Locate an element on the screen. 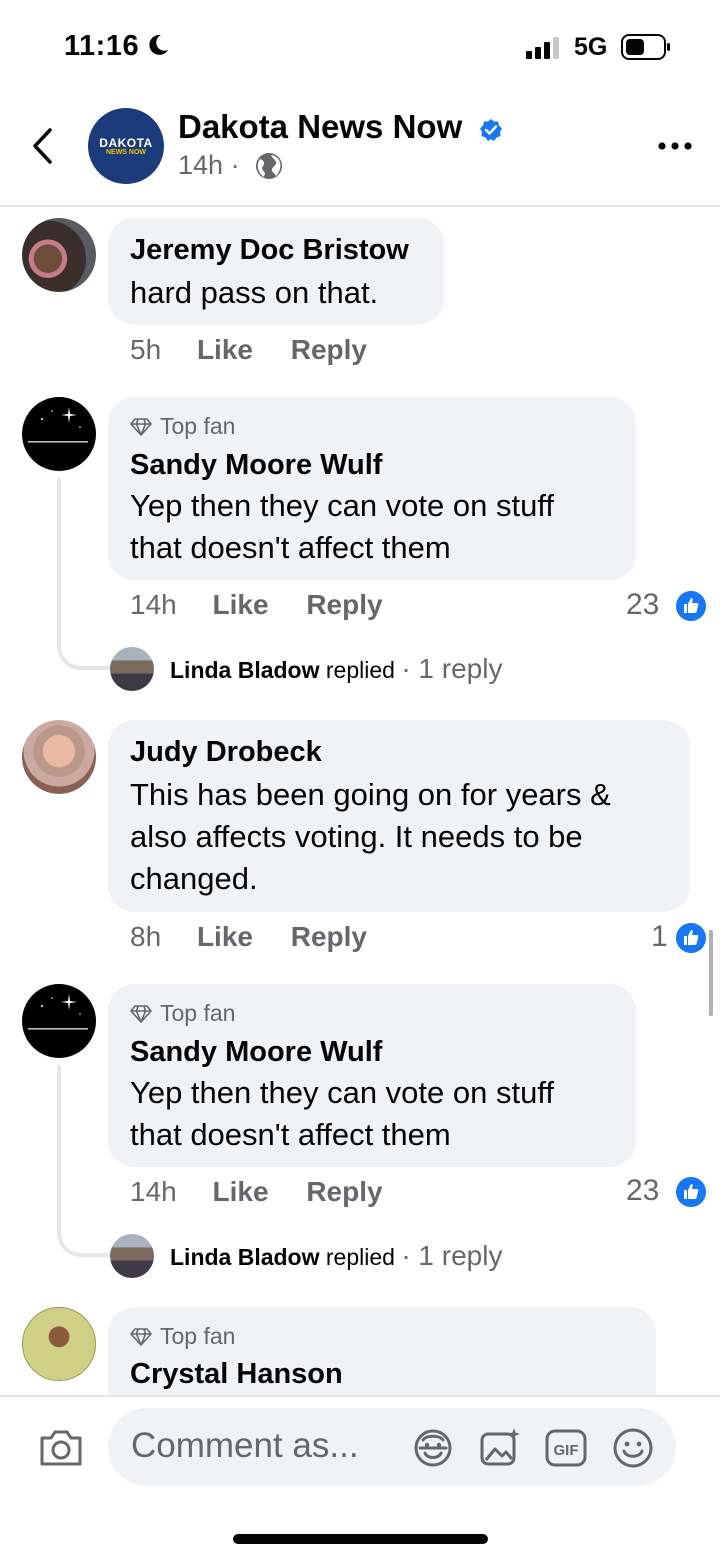 This screenshot has height=1559, width=720. comment-text: hard pass on that. is located at coordinates (254, 292).